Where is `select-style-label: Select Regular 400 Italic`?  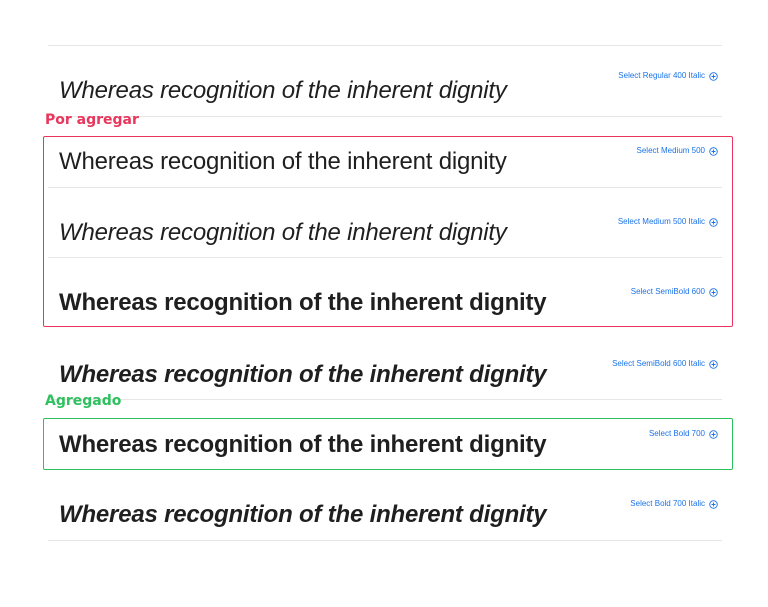 select-style-label: Select Regular 400 Italic is located at coordinates (661, 75).